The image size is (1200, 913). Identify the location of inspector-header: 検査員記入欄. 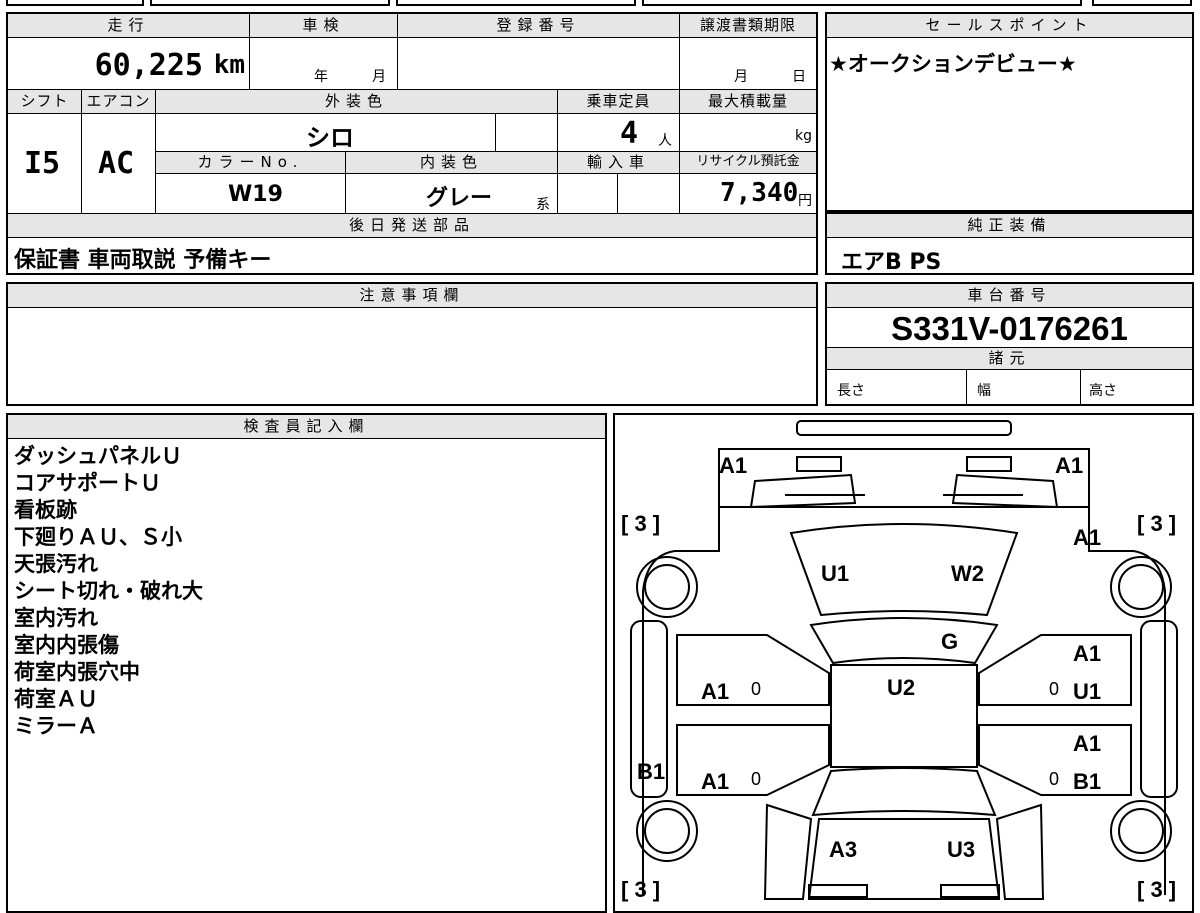
(306, 427).